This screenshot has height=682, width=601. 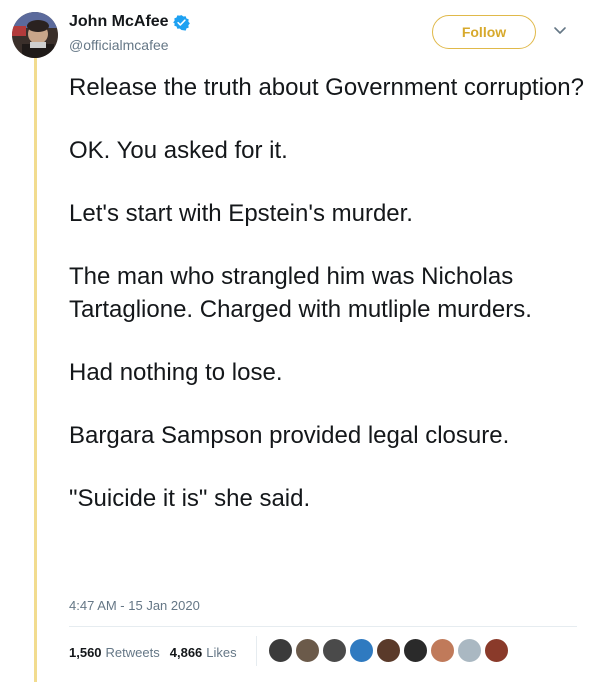 I want to click on avatar-image, so click(x=35, y=35).